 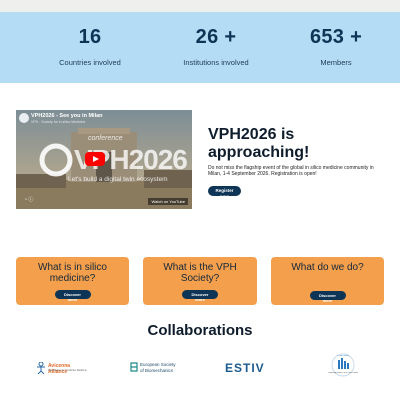 What do you see at coordinates (90, 37) in the screenshot?
I see `stat-number: 16` at bounding box center [90, 37].